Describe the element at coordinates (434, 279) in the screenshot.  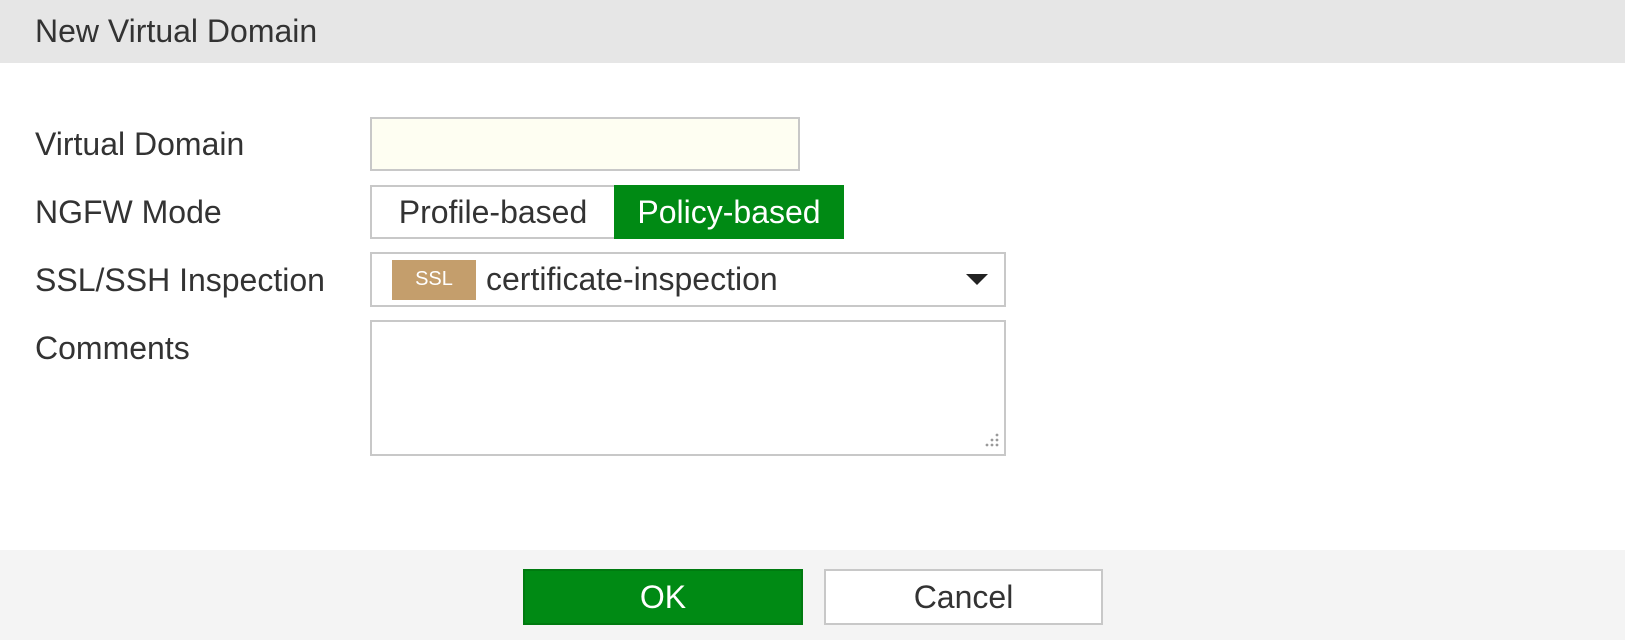
I see `ssl-badge: SSL` at that location.